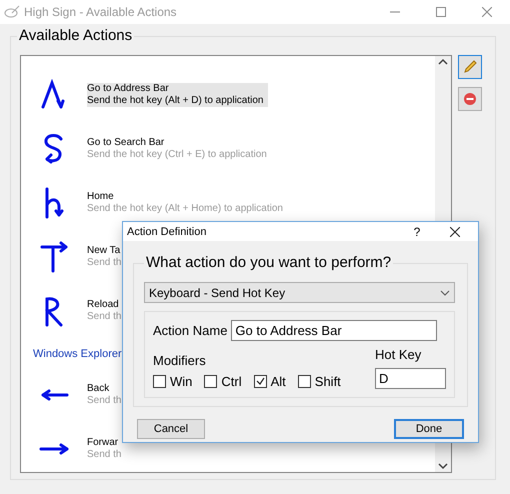  What do you see at coordinates (445, 293) in the screenshot?
I see `chevron-down-icon` at bounding box center [445, 293].